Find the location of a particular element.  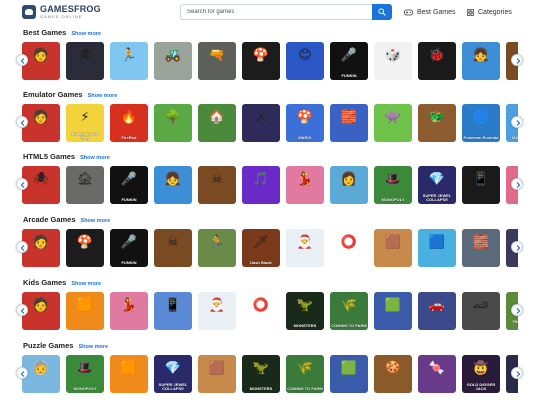

game-tile: 🚗 is located at coordinates (437, 311).